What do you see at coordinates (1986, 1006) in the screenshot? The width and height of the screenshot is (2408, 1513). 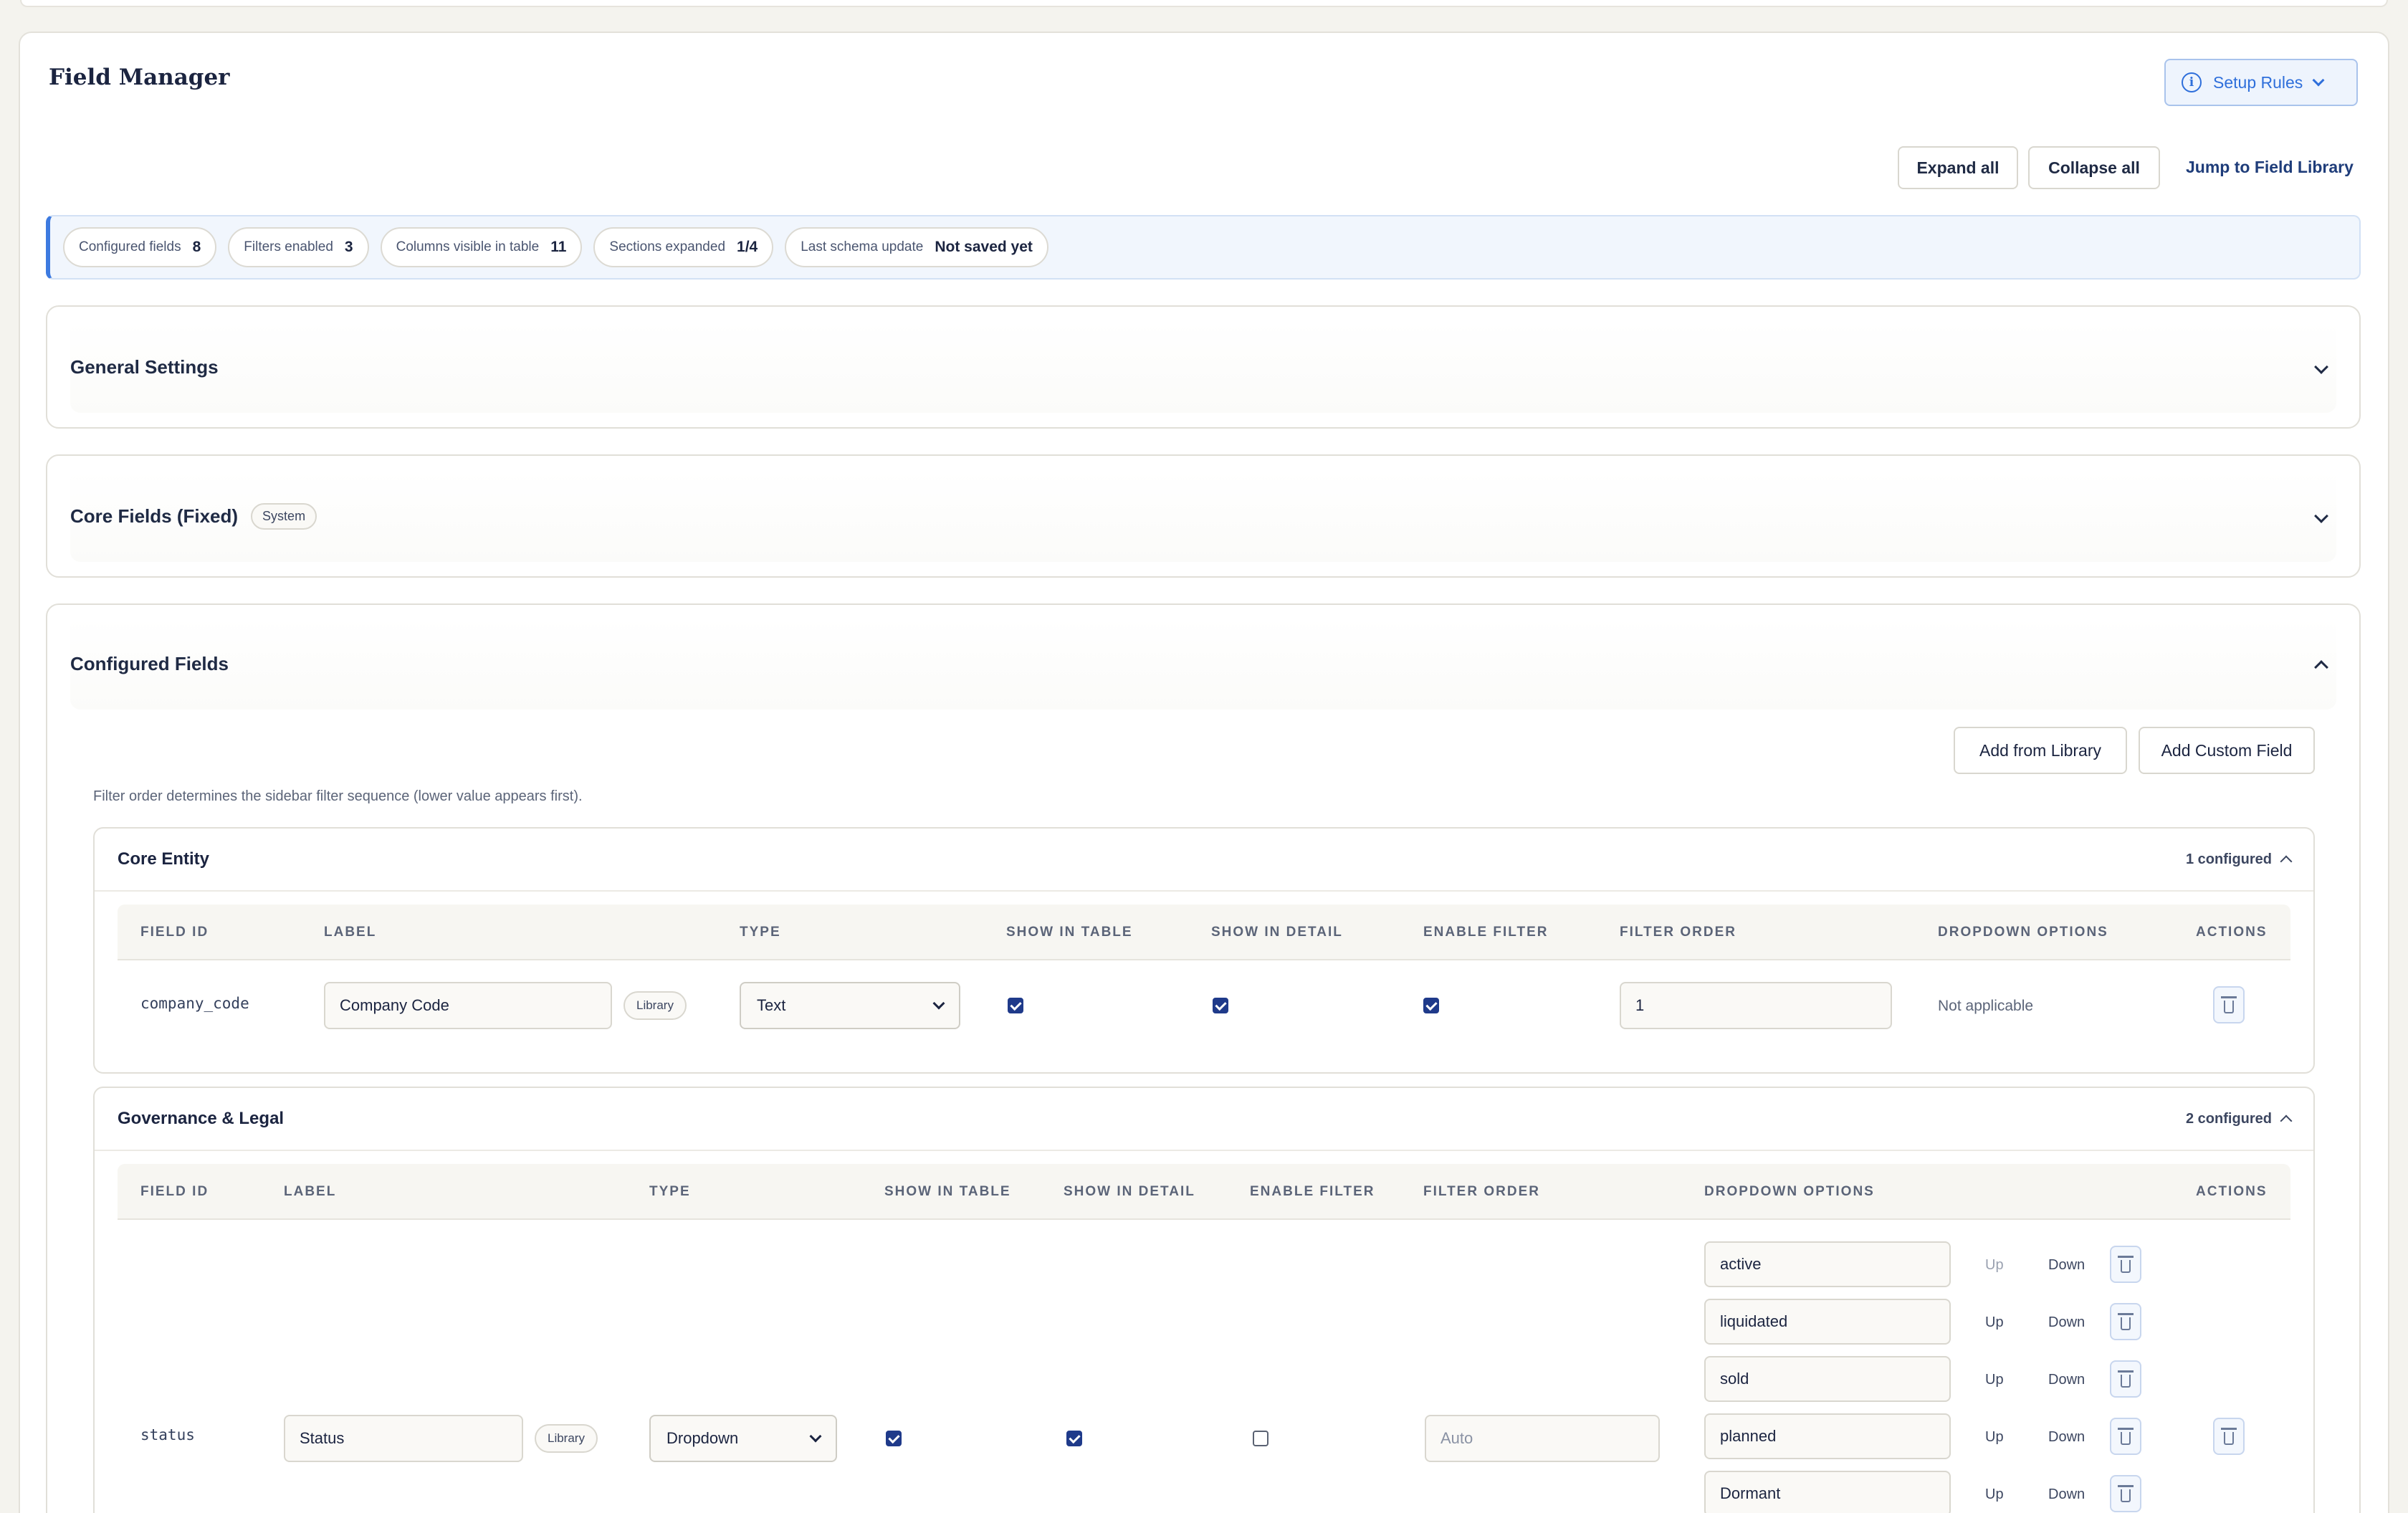 I see `dropdown-not-applicable: Not applicable` at bounding box center [1986, 1006].